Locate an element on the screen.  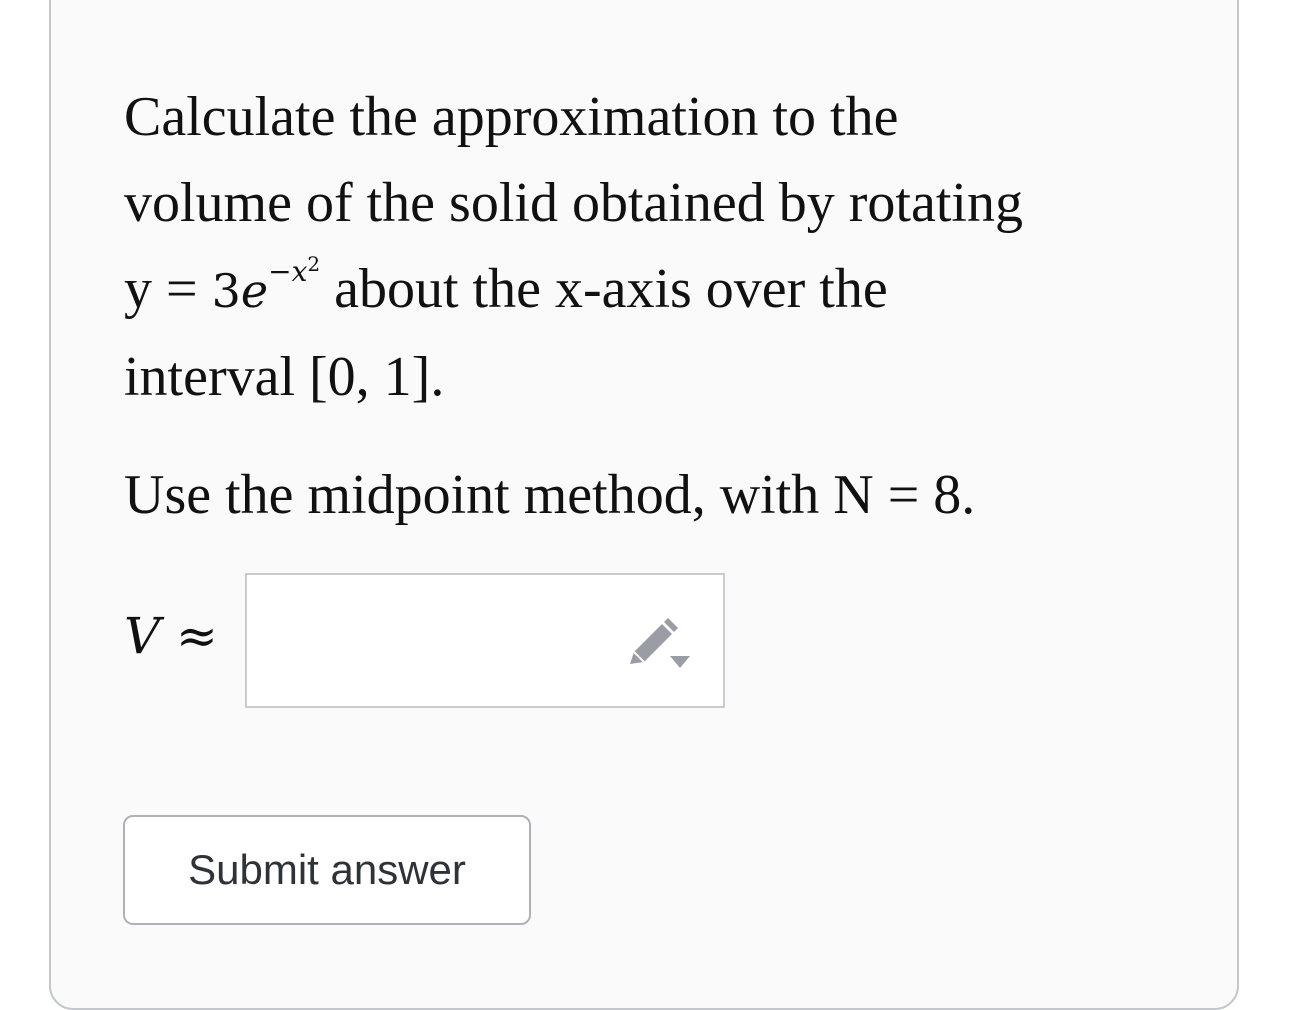
answer-variable: V is located at coordinates (142, 636).